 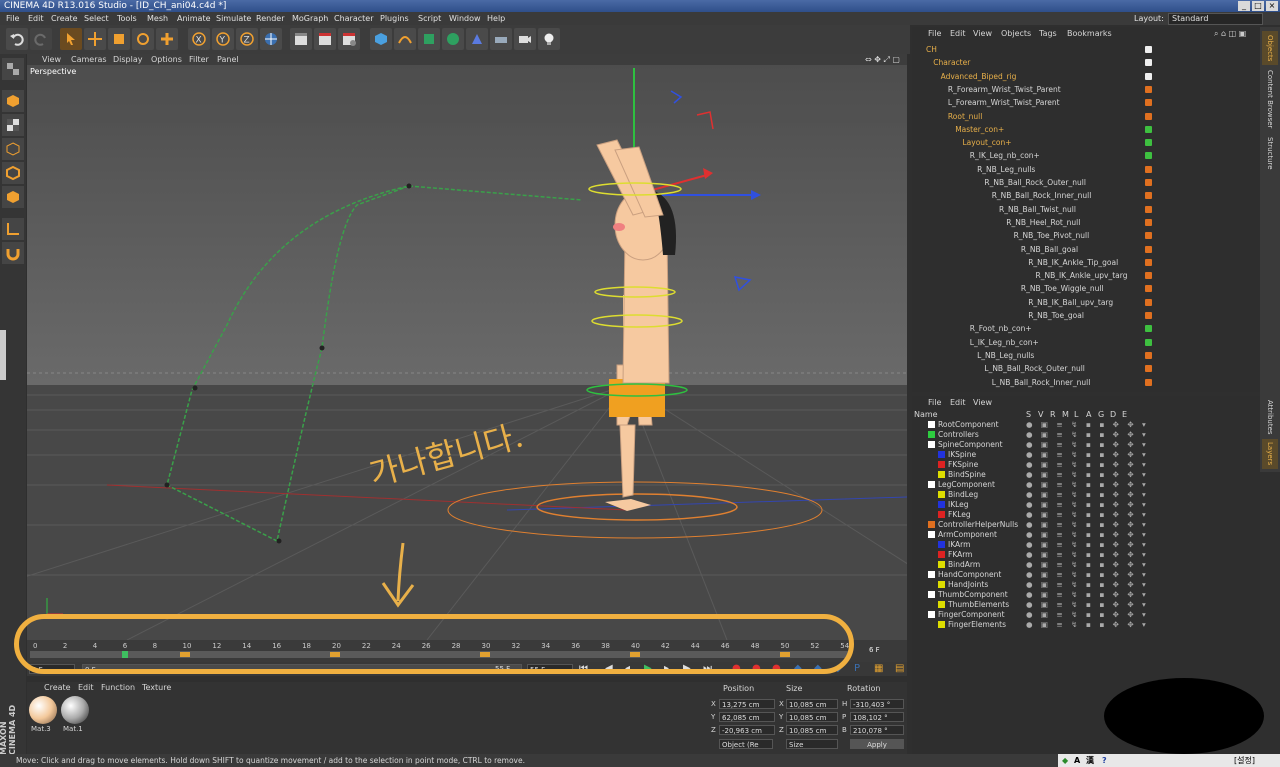 What do you see at coordinates (119, 39) in the screenshot?
I see `scale-tool-button` at bounding box center [119, 39].